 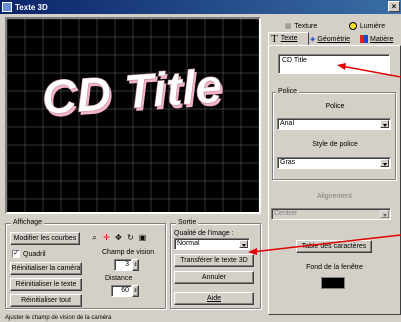 I want to click on distance-input: 60, so click(x=121, y=291).